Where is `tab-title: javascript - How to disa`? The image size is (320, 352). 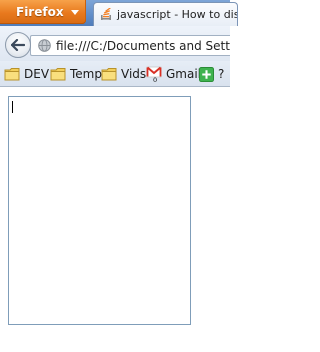 tab-title: javascript - How to disa is located at coordinates (177, 14).